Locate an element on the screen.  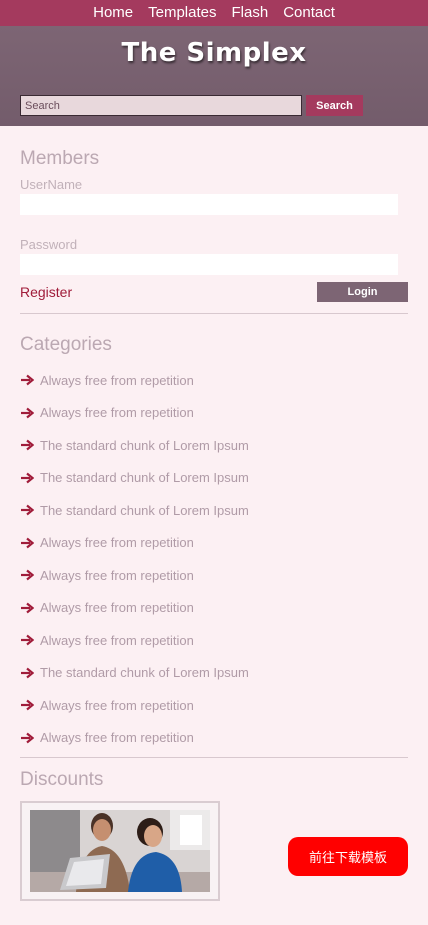
nav-templates-link: Templates is located at coordinates (182, 13).